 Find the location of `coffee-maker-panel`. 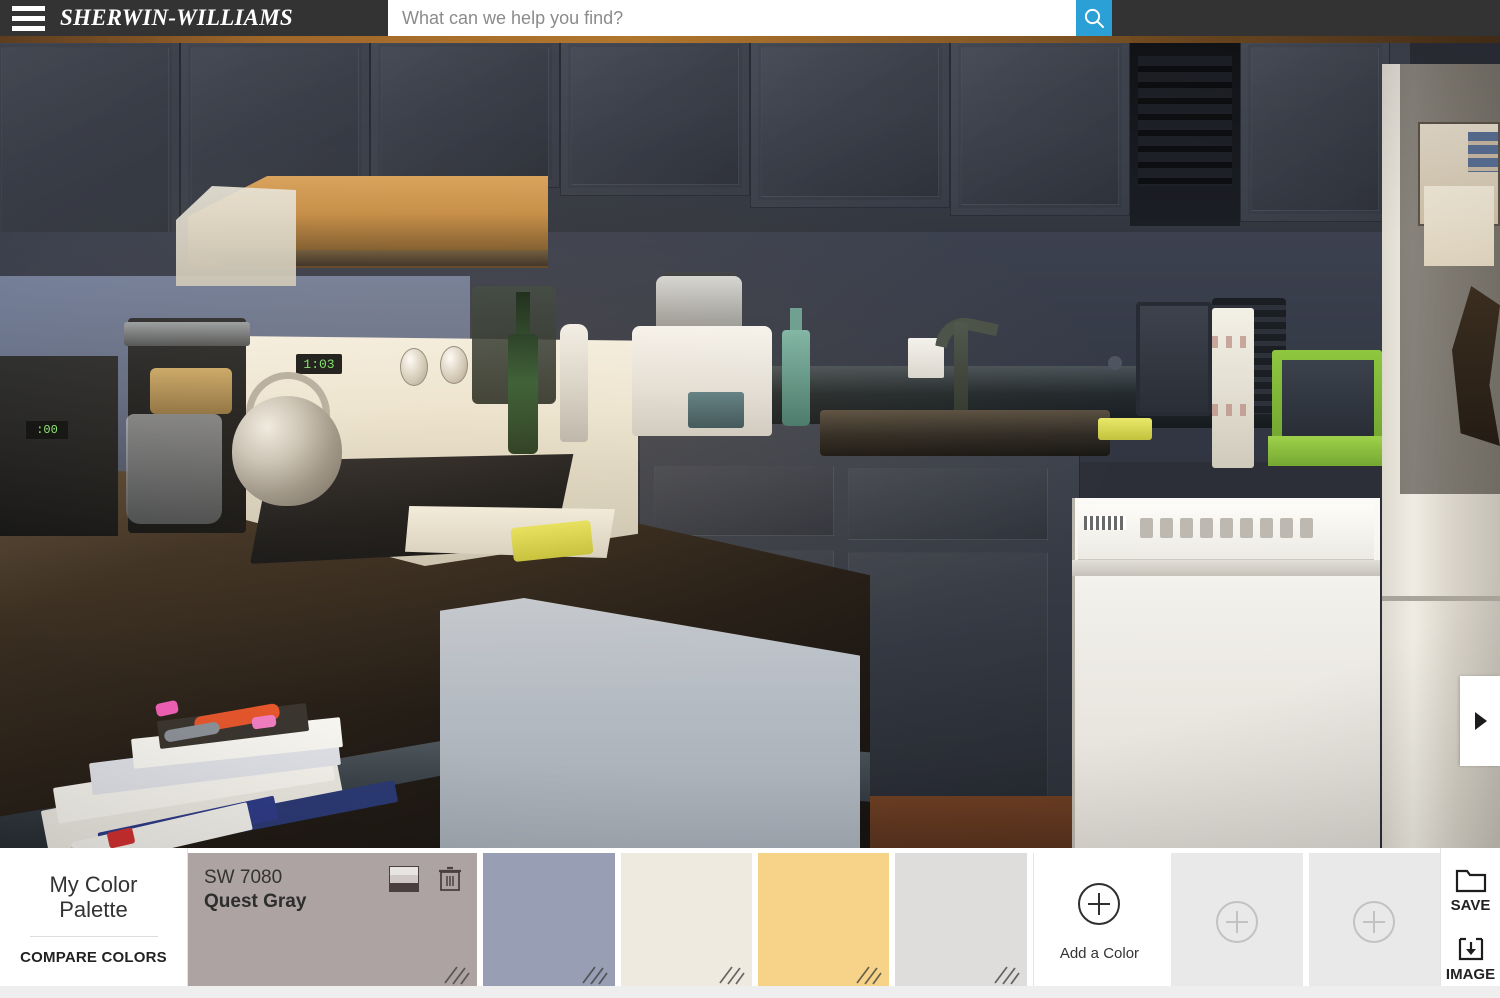

coffee-maker-panel is located at coordinates (191, 391).